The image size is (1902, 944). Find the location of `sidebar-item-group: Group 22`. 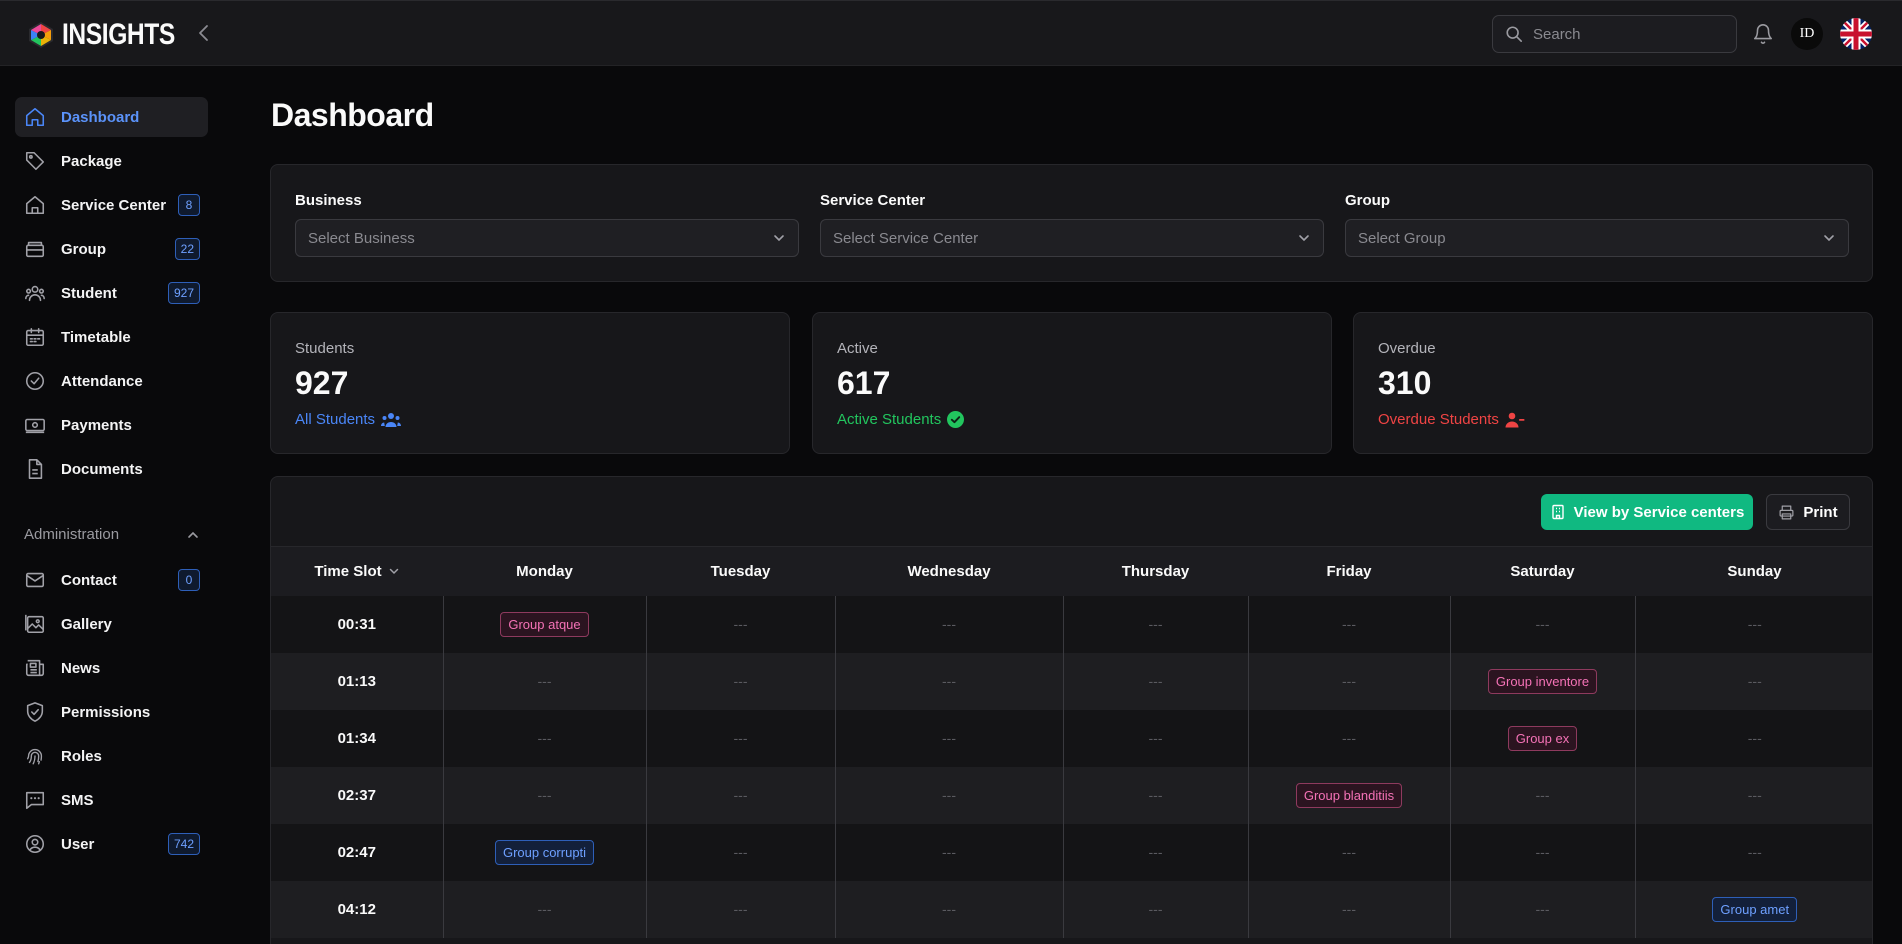

sidebar-item-group: Group 22 is located at coordinates (111, 249).